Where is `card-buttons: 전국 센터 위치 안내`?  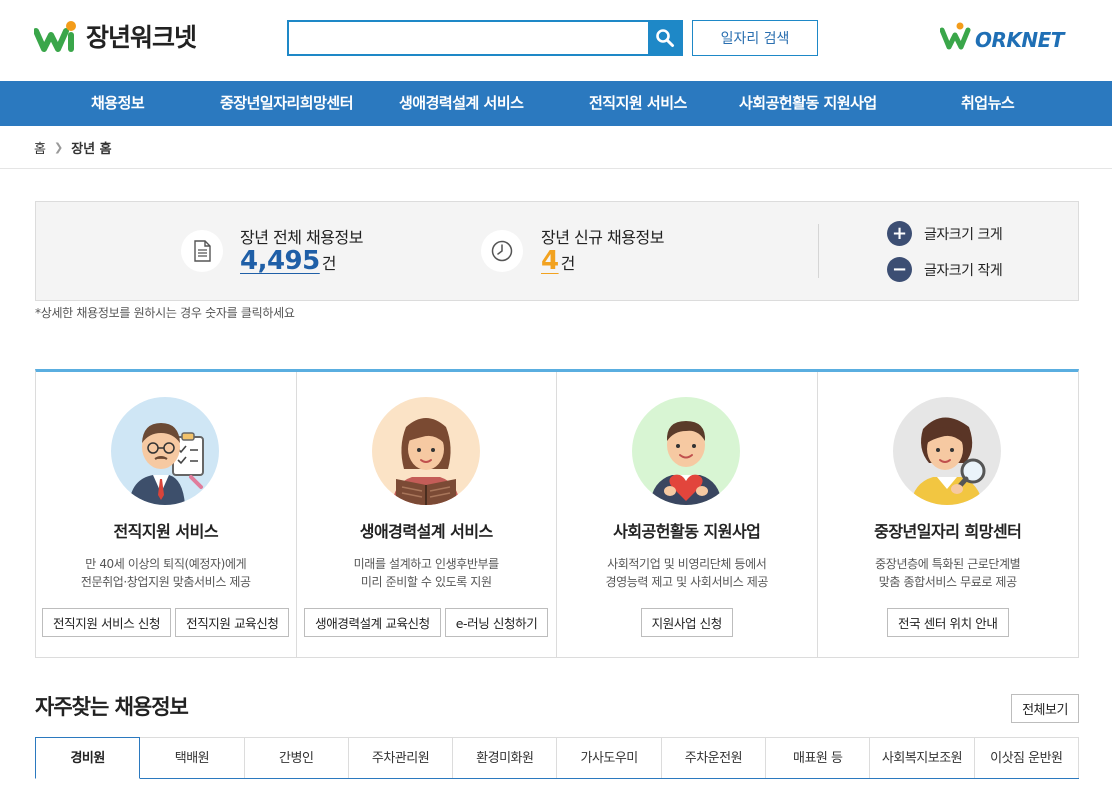 card-buttons: 전국 센터 위치 안내 is located at coordinates (948, 622).